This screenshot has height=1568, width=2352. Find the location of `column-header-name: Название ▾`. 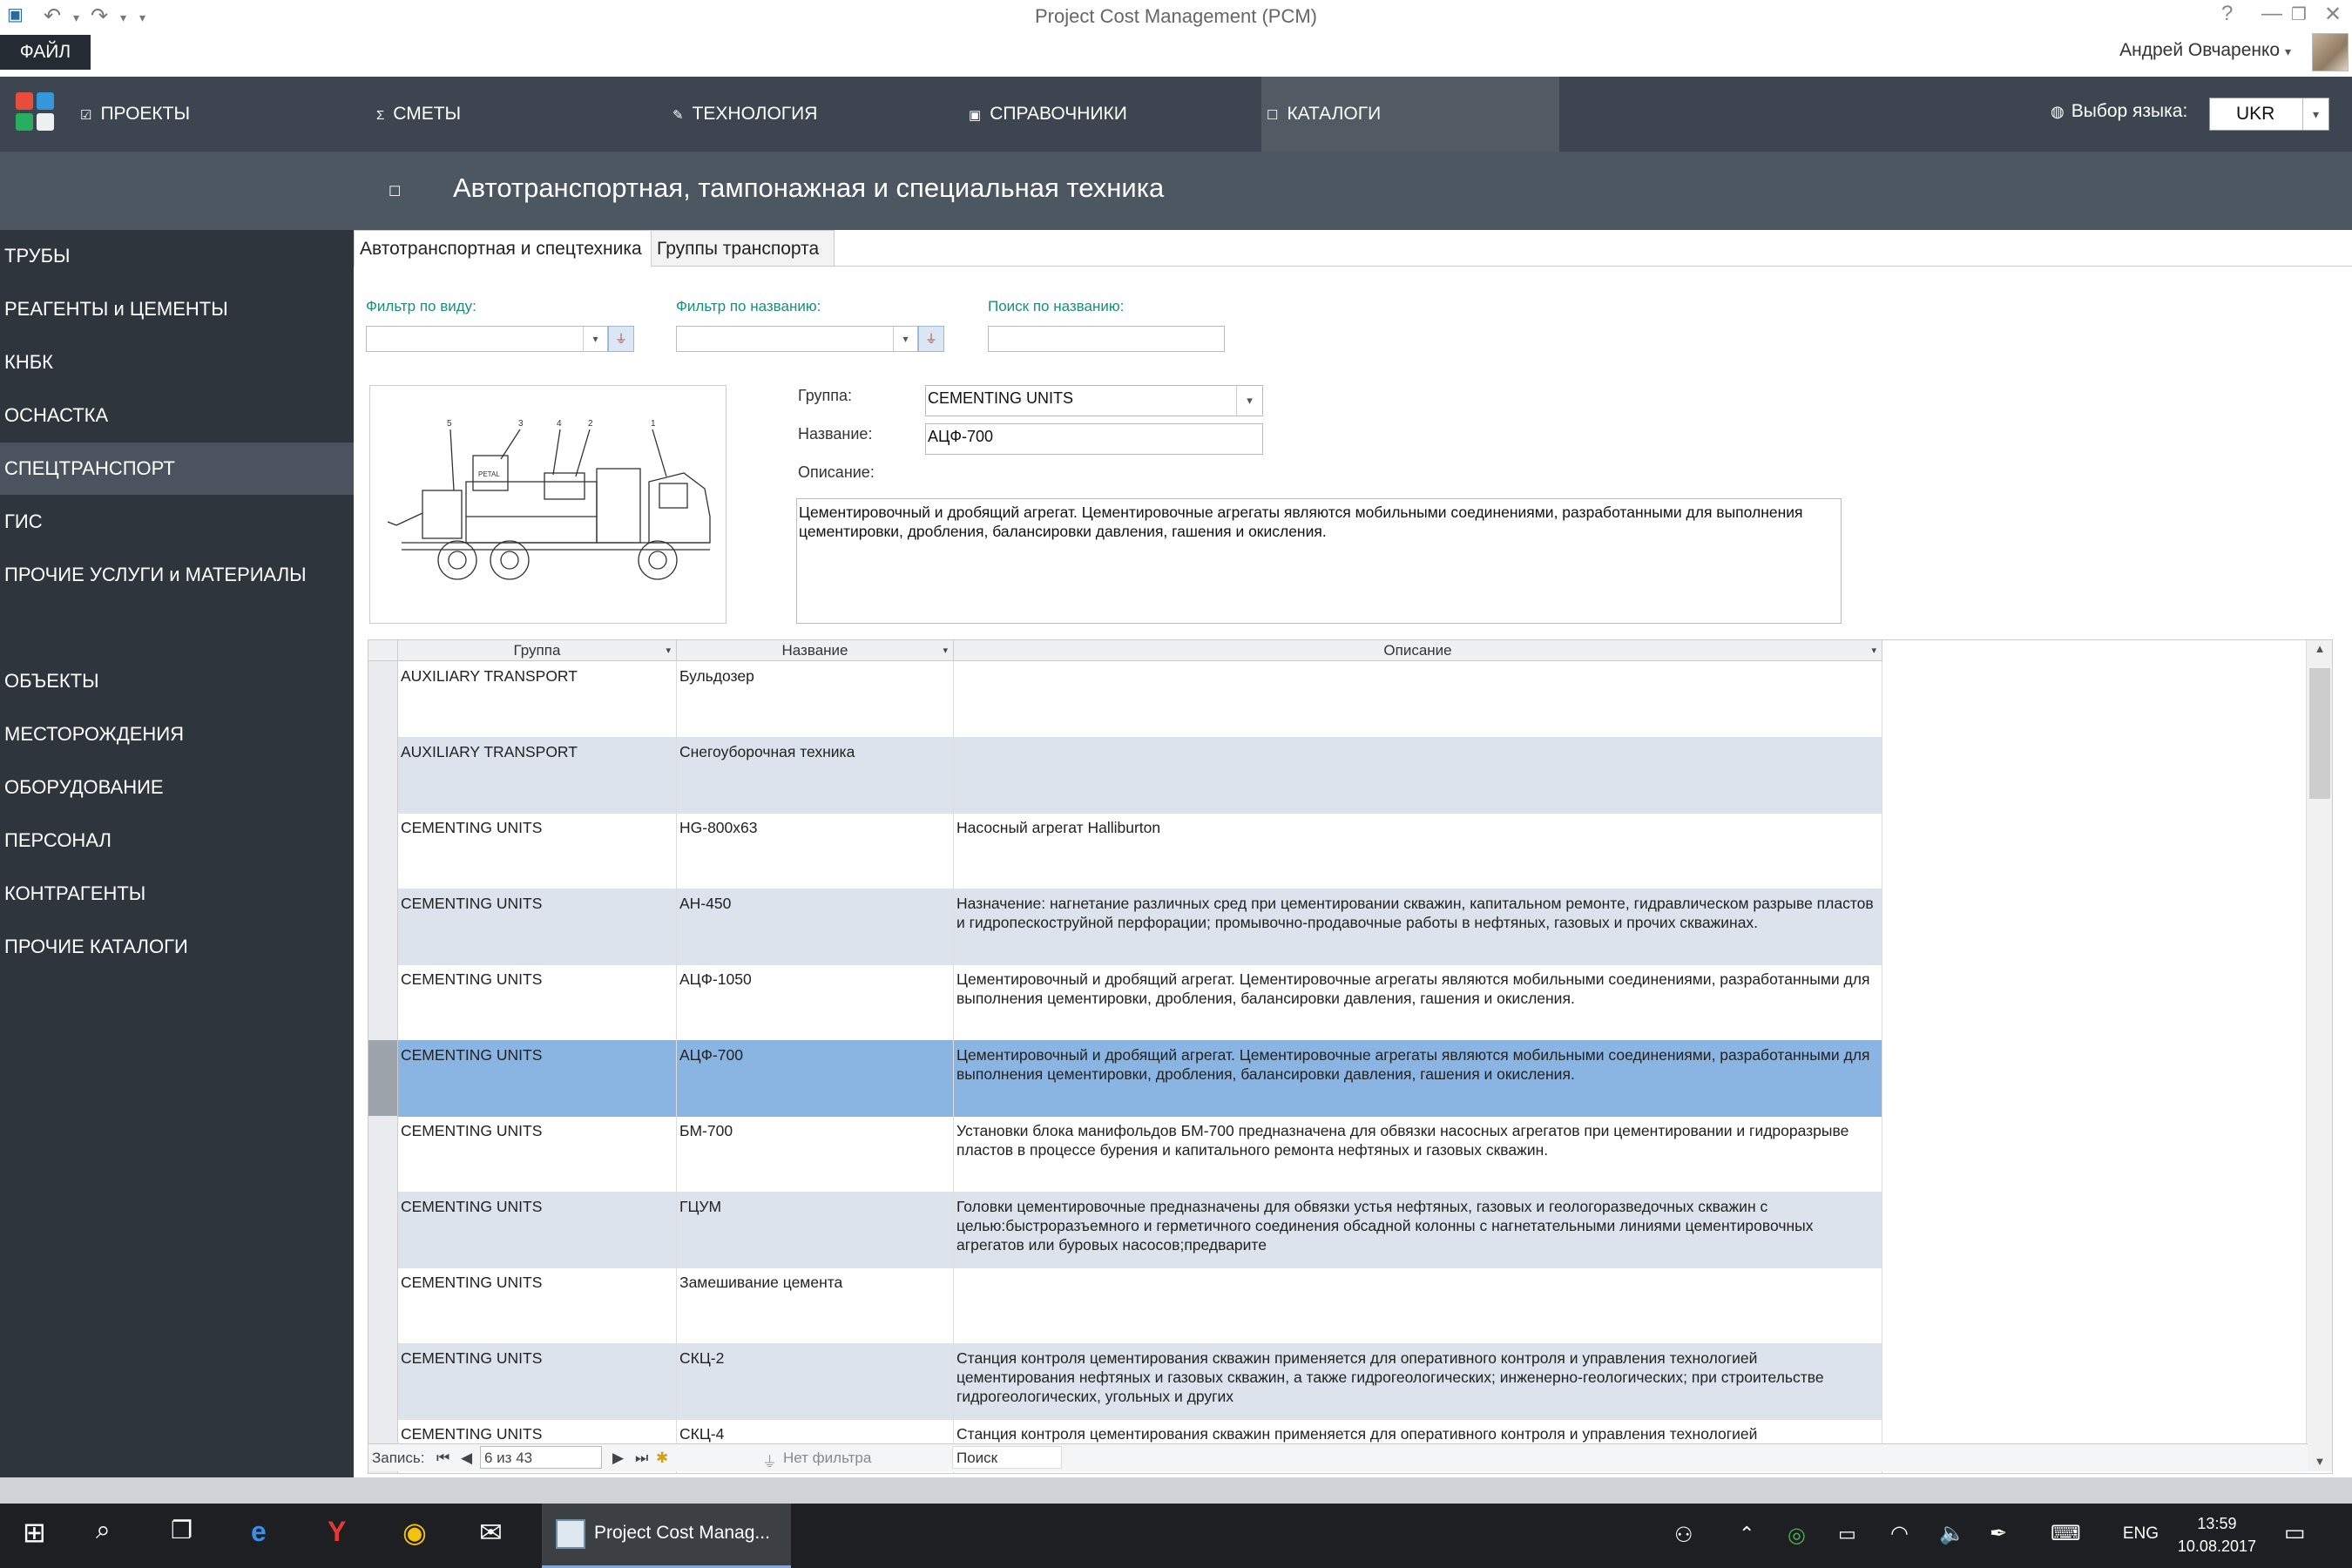

column-header-name: Название ▾ is located at coordinates (815, 650).